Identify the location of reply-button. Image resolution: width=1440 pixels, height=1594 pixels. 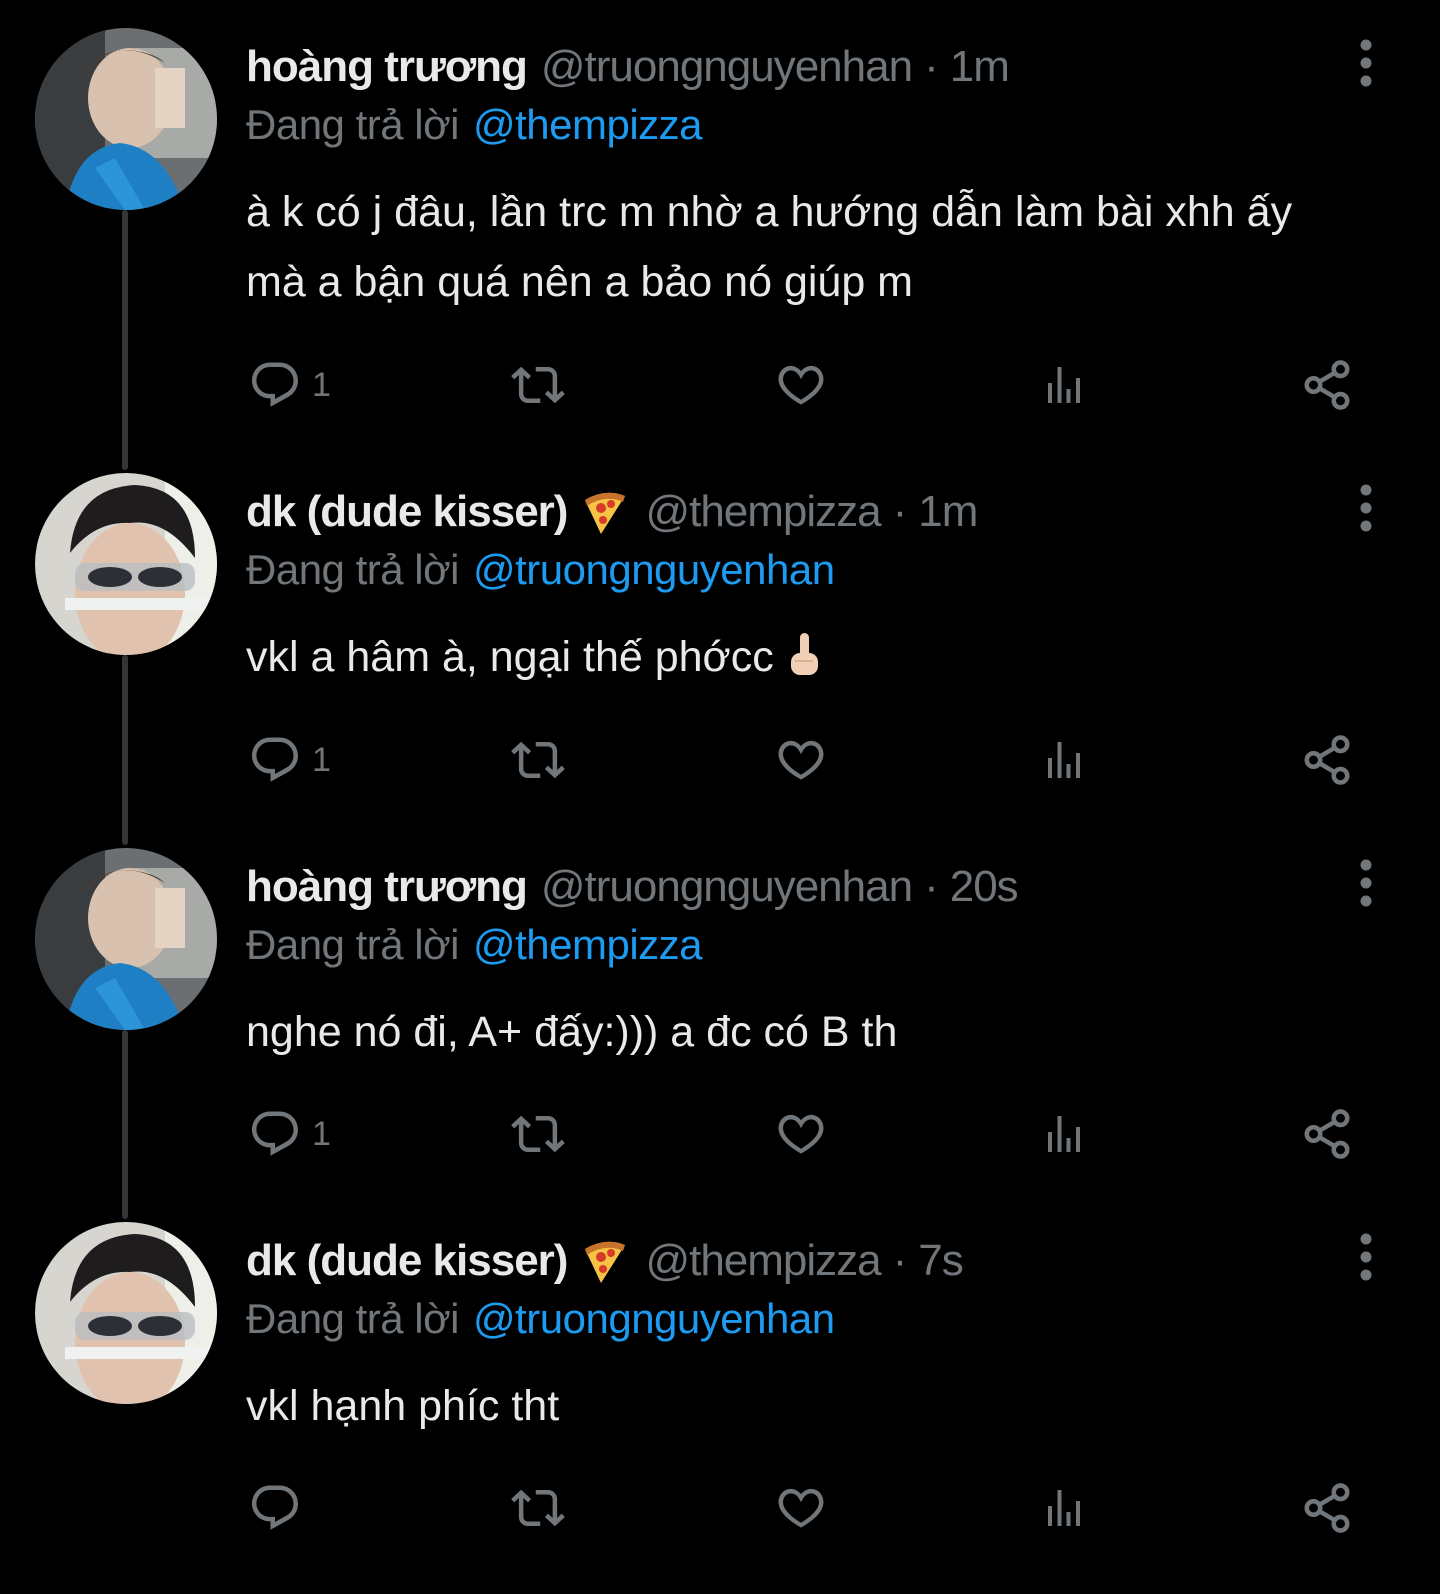
(280, 1508).